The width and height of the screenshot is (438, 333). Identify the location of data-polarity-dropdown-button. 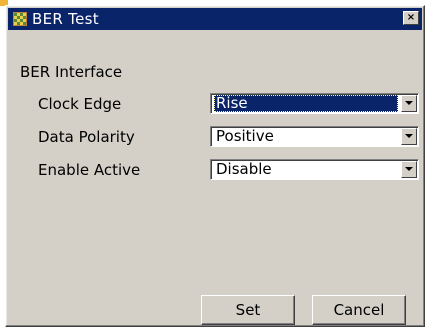
(409, 136).